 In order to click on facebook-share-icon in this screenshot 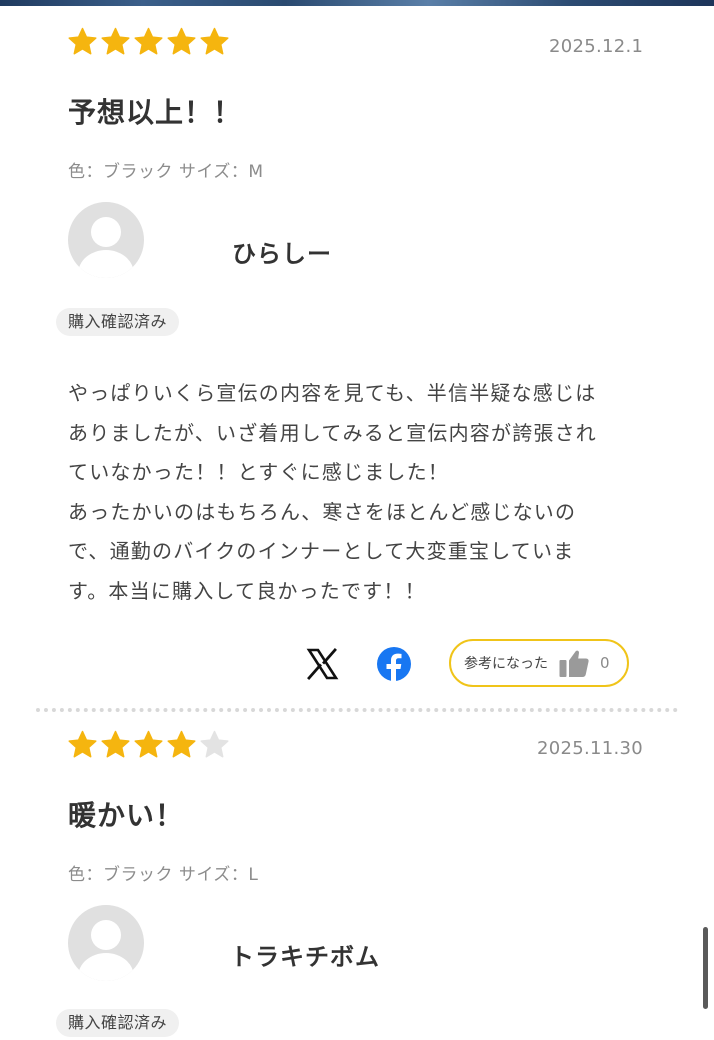, I will do `click(394, 664)`.